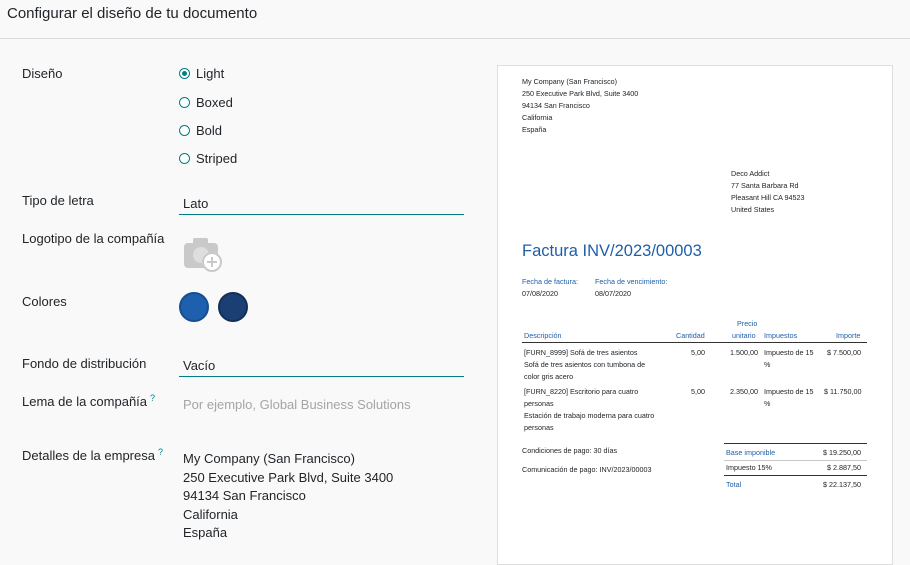  What do you see at coordinates (747, 323) in the screenshot?
I see `col-price-1: Precio` at bounding box center [747, 323].